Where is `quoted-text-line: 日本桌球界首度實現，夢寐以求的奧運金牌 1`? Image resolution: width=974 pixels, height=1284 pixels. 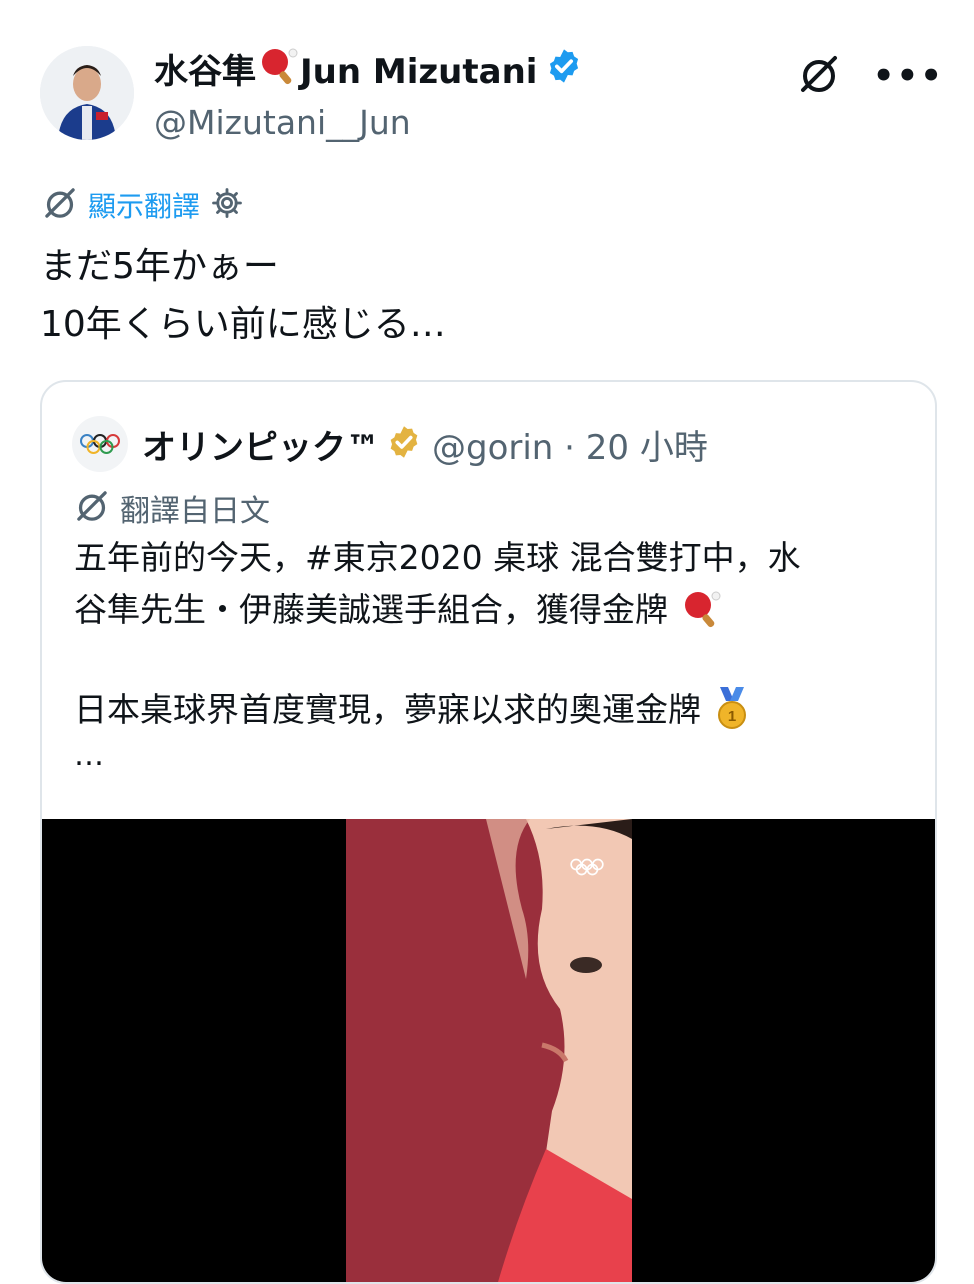
quoted-text-line: 日本桌球界首度實現，夢寐以求的奧運金牌 1 is located at coordinates (489, 710).